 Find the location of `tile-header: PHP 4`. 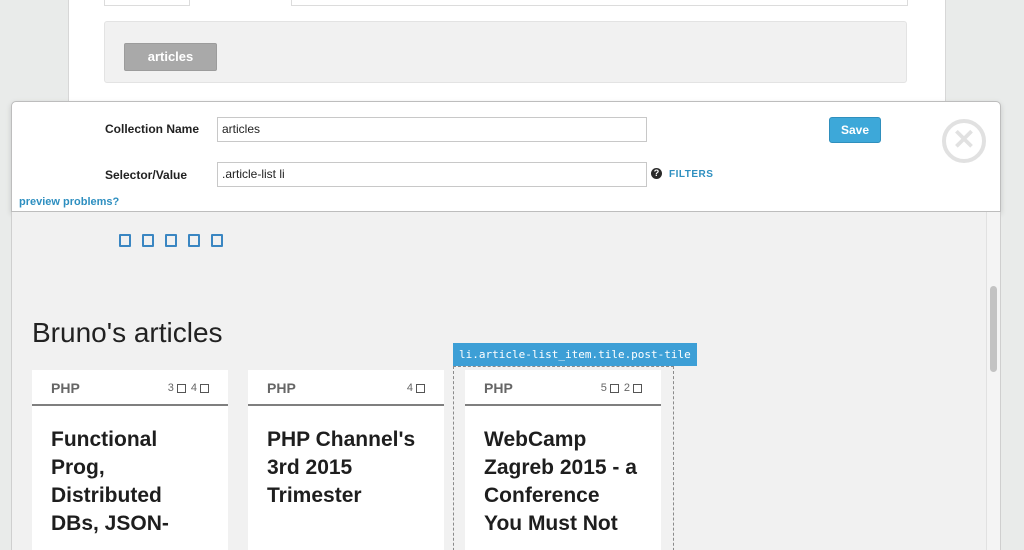

tile-header: PHP 4 is located at coordinates (346, 388).